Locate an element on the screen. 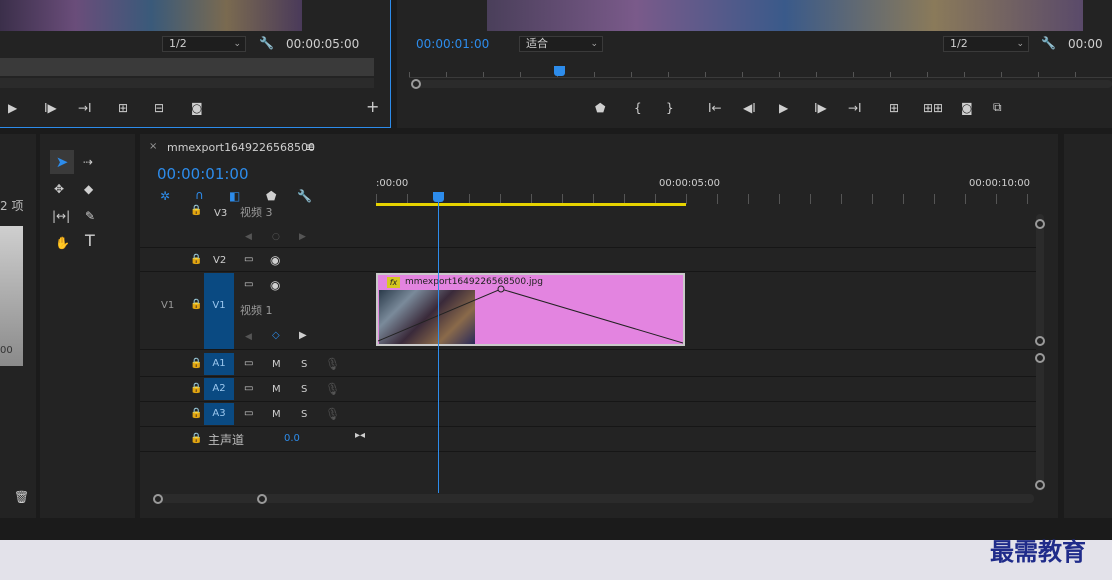 This screenshot has width=1112, height=580. timeline-timecode: 00:00:01:00 is located at coordinates (203, 174).